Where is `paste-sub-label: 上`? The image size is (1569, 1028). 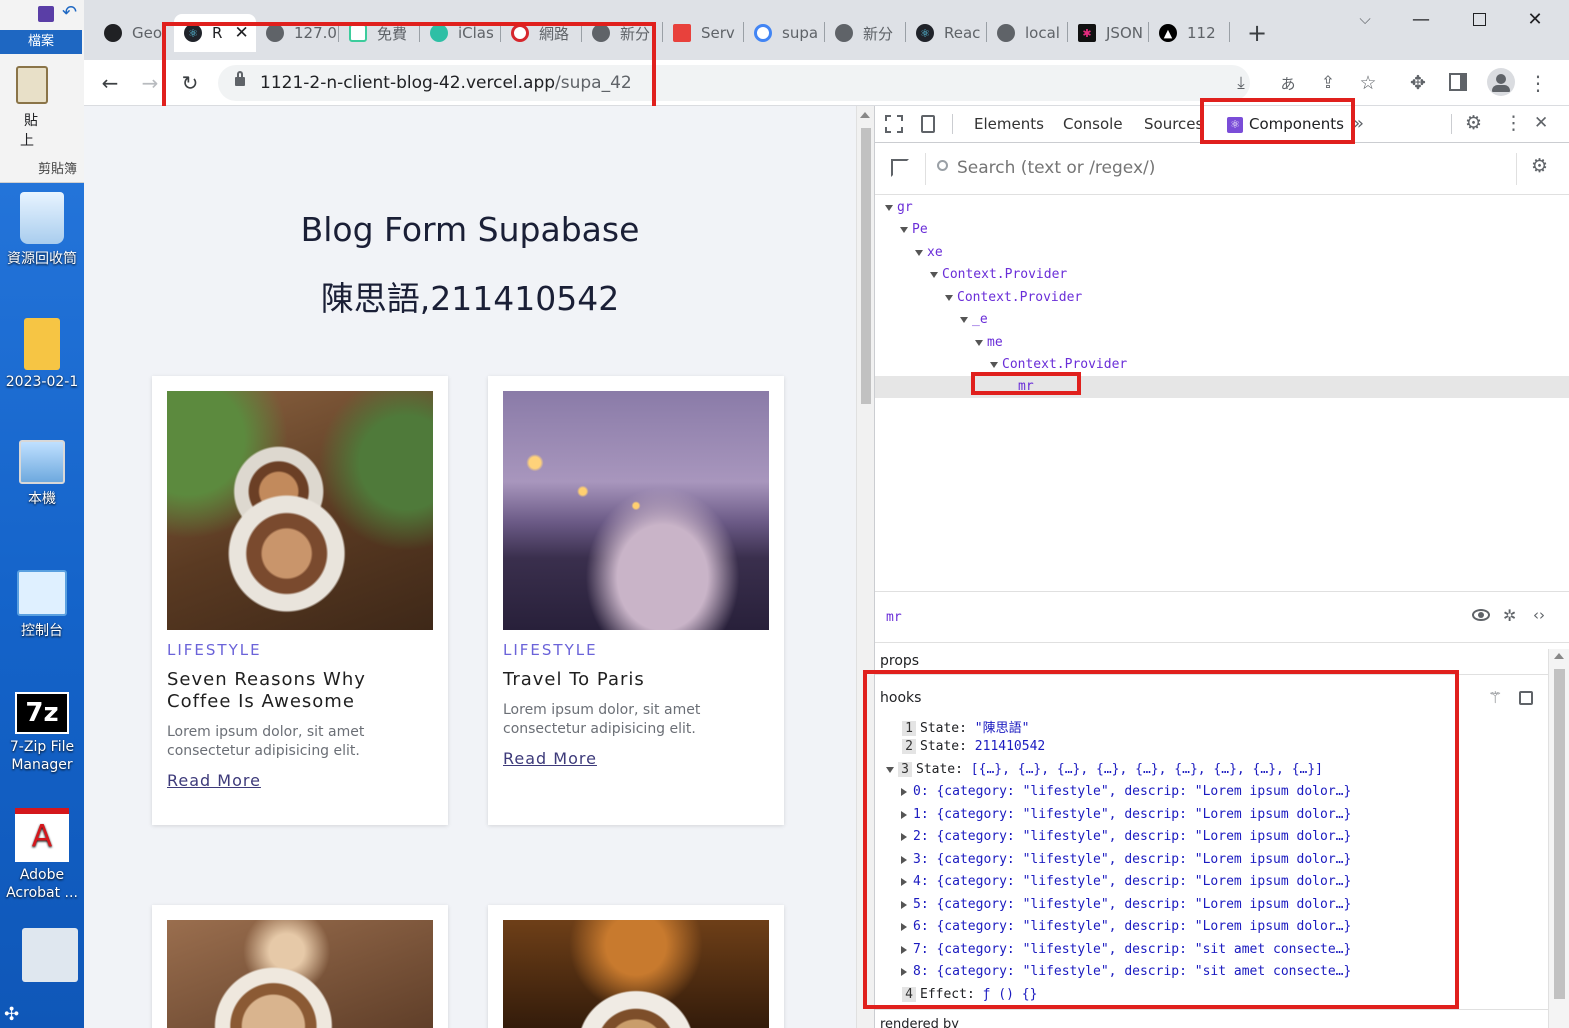
paste-sub-label: 上 is located at coordinates (27, 140).